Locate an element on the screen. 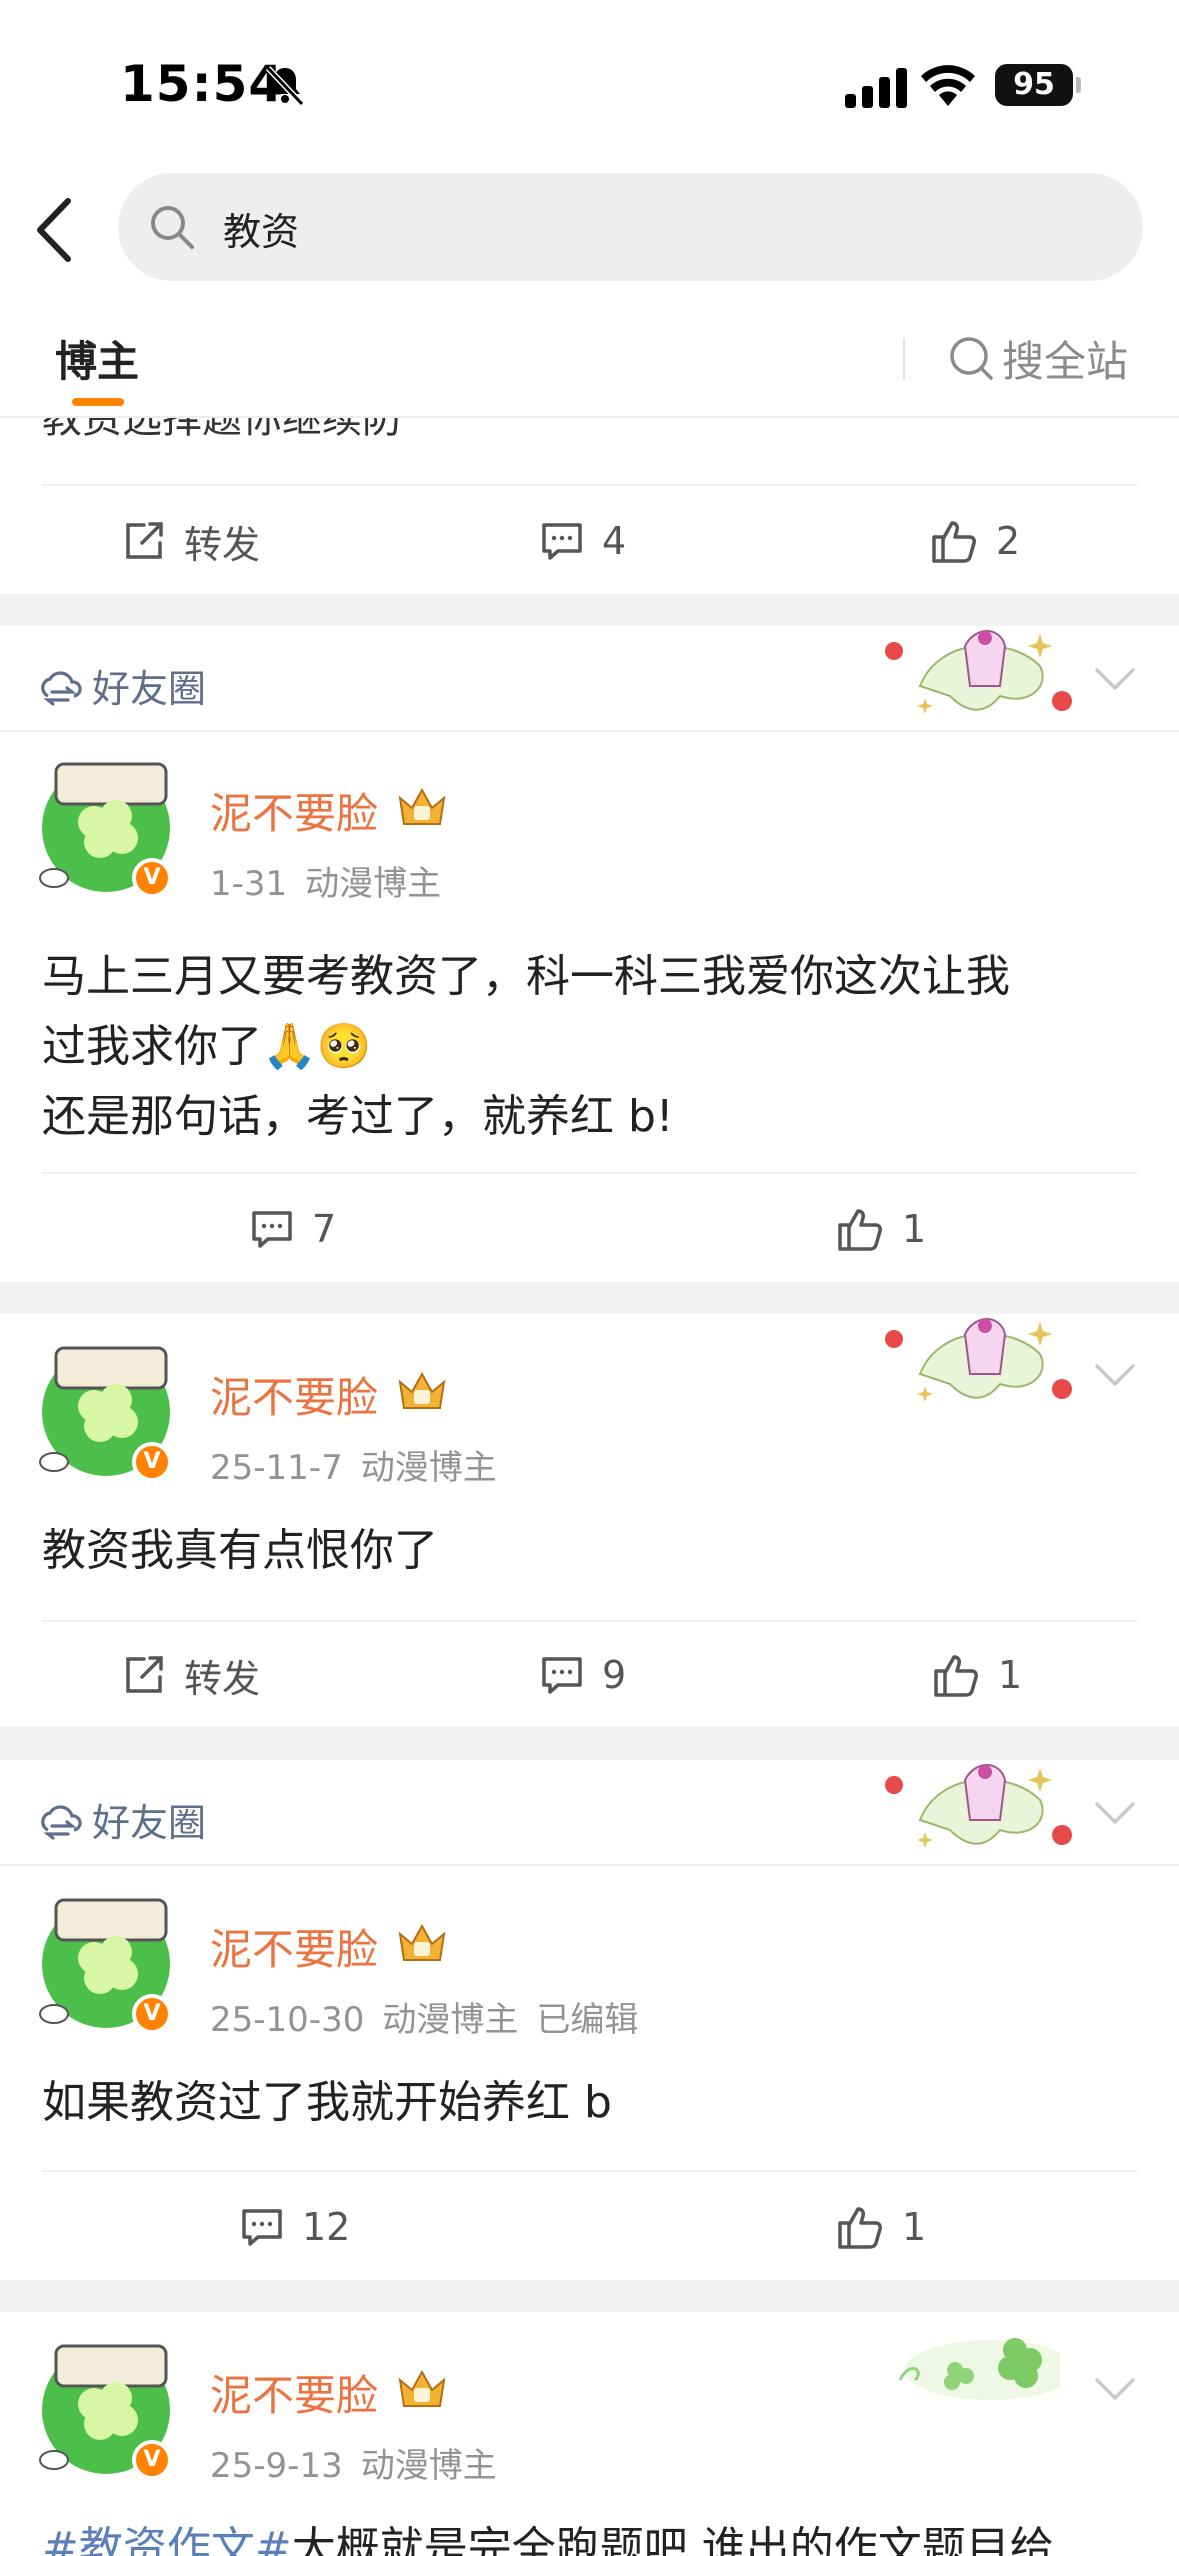 This screenshot has width=1179, height=2556. post-date: 1-31 is located at coordinates (249, 884).